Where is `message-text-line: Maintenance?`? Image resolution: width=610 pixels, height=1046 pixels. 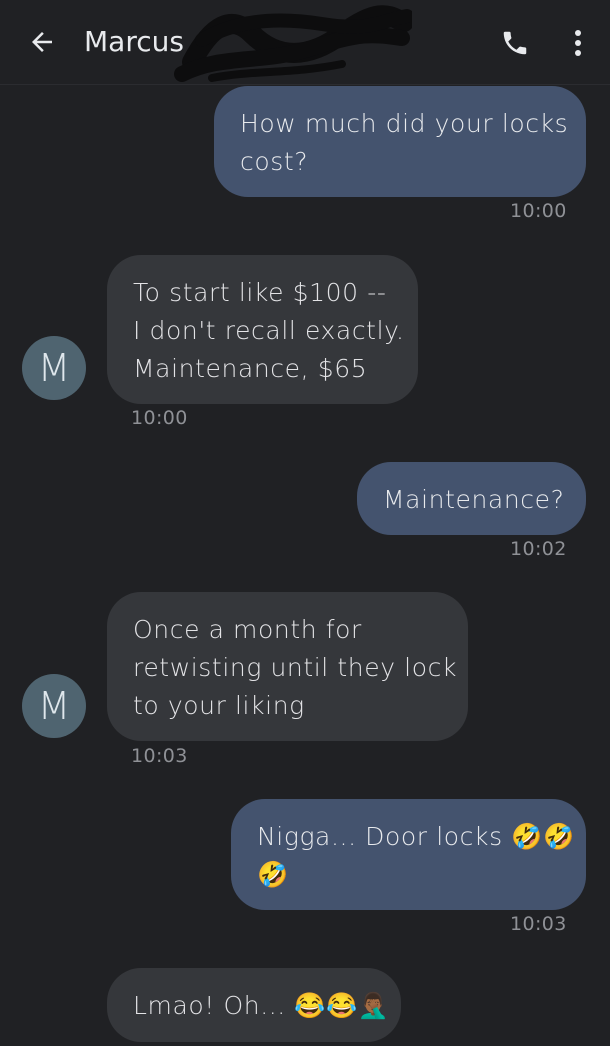
message-text-line: Maintenance? is located at coordinates (474, 499).